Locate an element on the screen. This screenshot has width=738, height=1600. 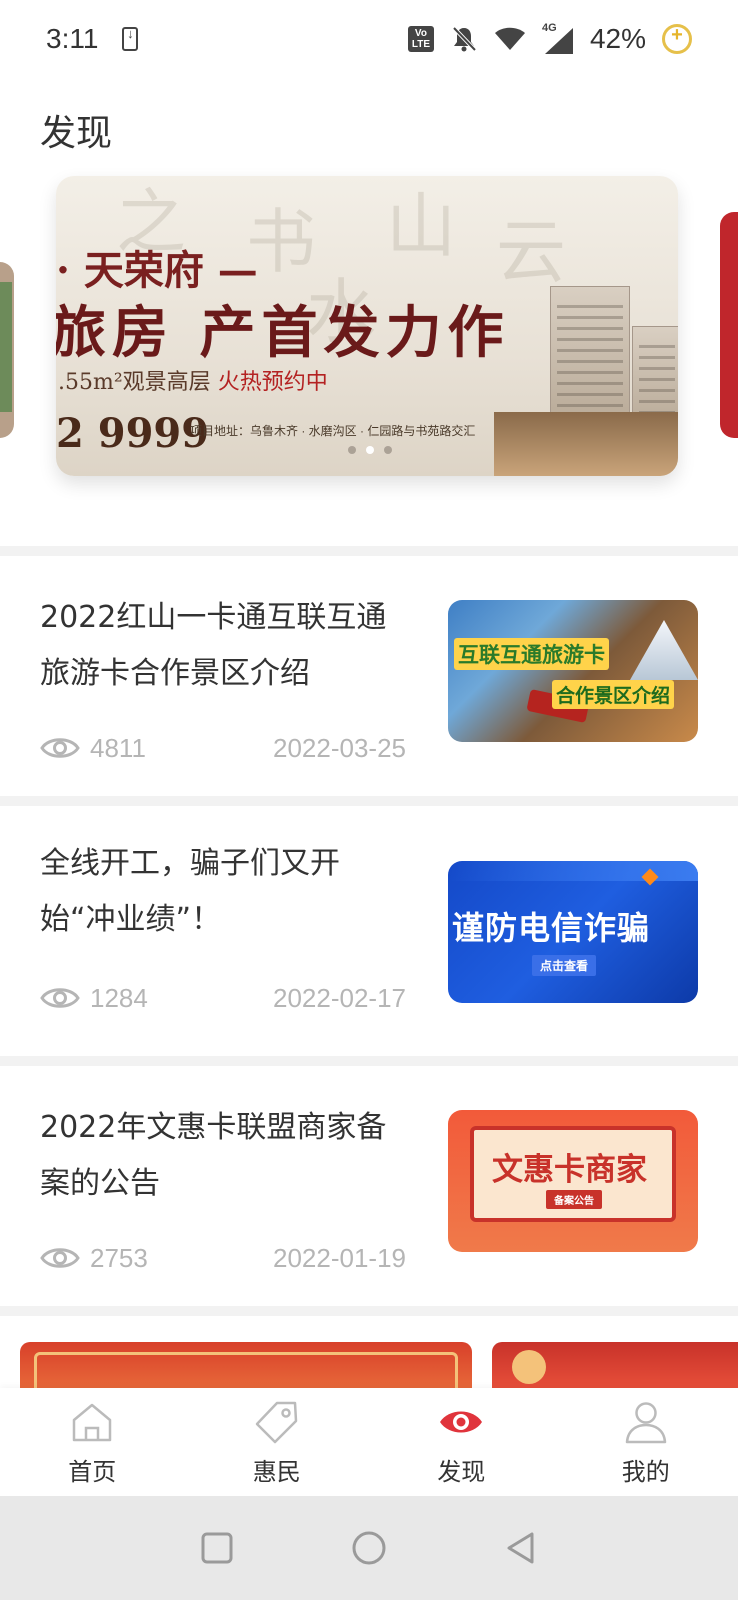
banner-subtitle: .55m²观景高层 火热预约中 is located at coordinates (193, 380).